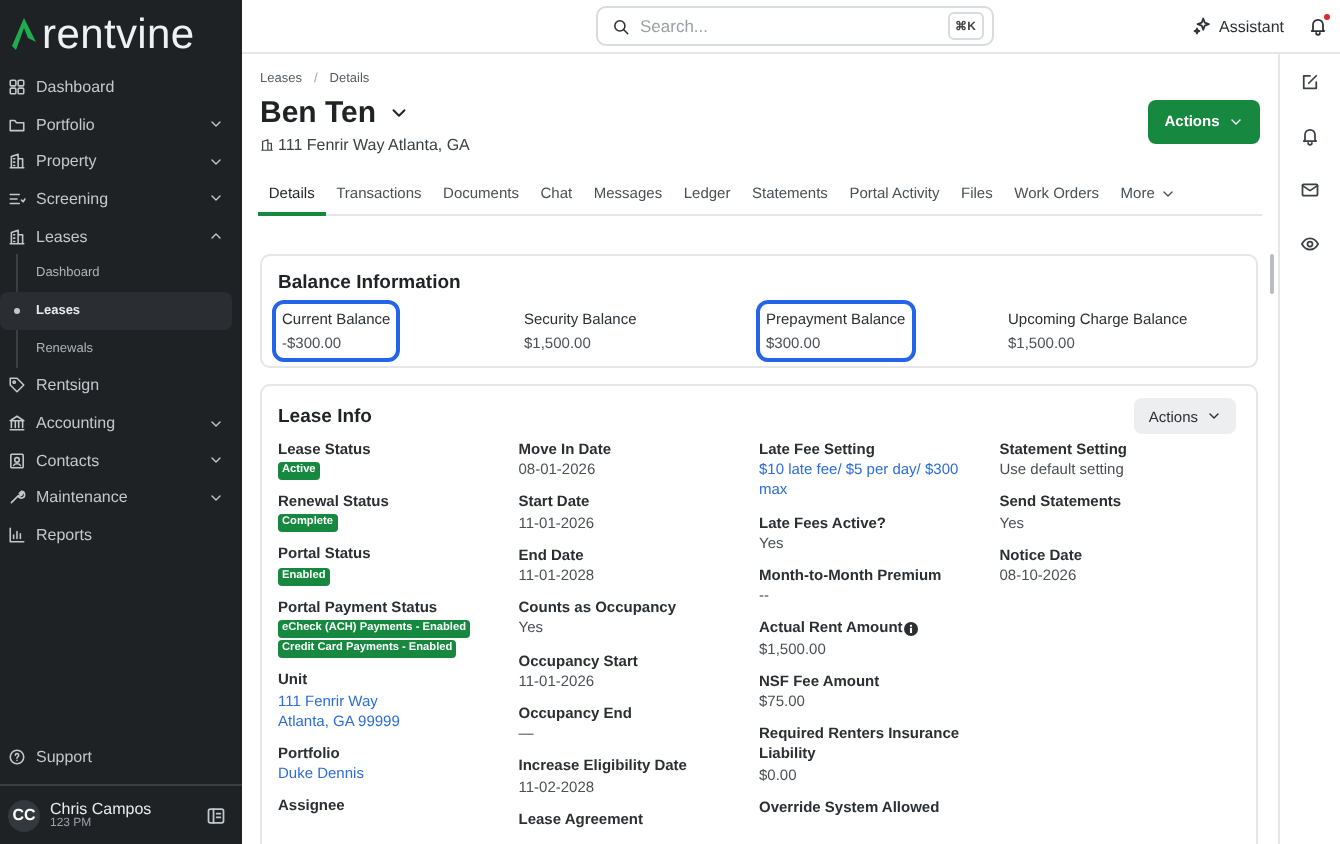 This screenshot has height=844, width=1340. What do you see at coordinates (121, 756) in the screenshot?
I see `support-link: Support` at bounding box center [121, 756].